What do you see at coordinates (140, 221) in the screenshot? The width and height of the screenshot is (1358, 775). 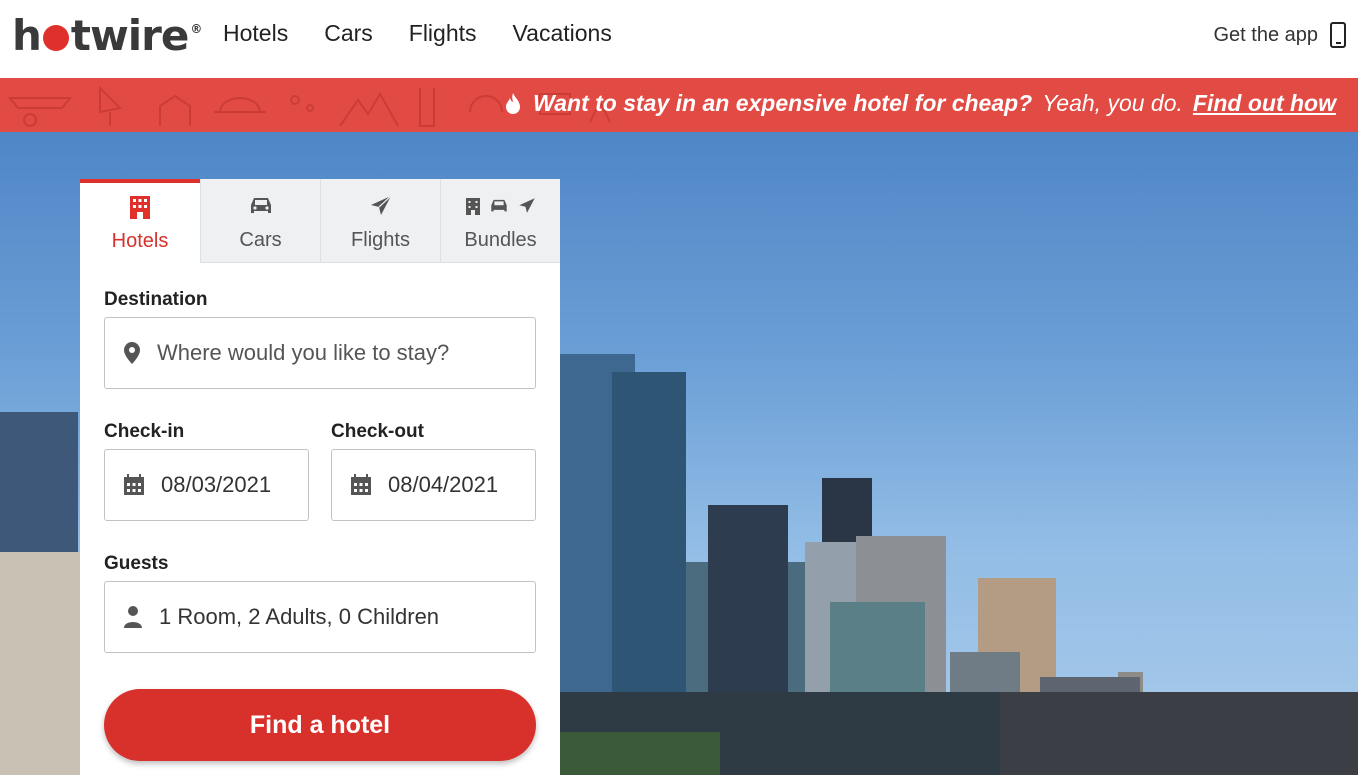 I see `tab-hotels: Hotels` at bounding box center [140, 221].